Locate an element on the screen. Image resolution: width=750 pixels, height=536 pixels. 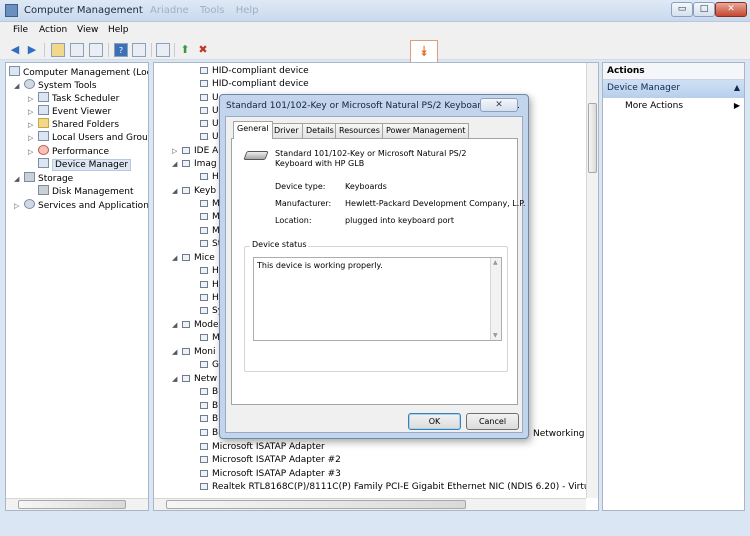
tab-details: Details is located at coordinates (320, 130).